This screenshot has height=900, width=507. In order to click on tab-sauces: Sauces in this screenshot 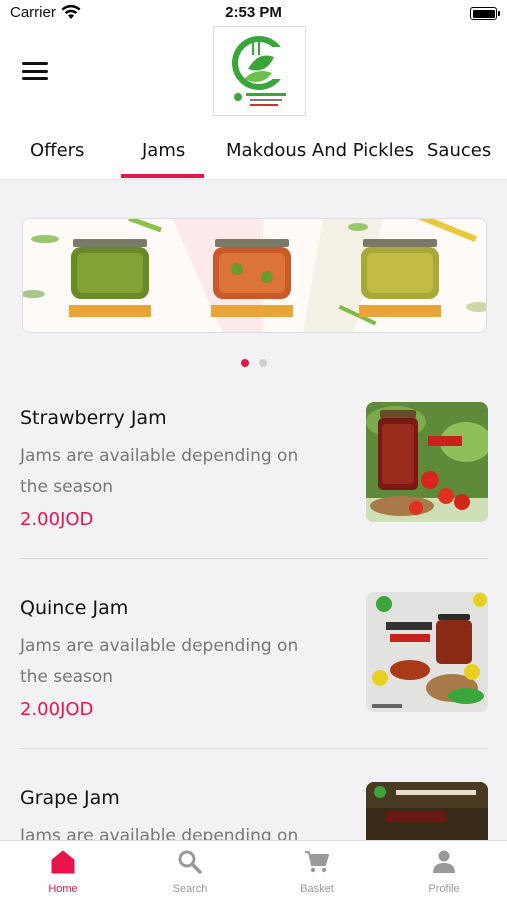, I will do `click(459, 150)`.